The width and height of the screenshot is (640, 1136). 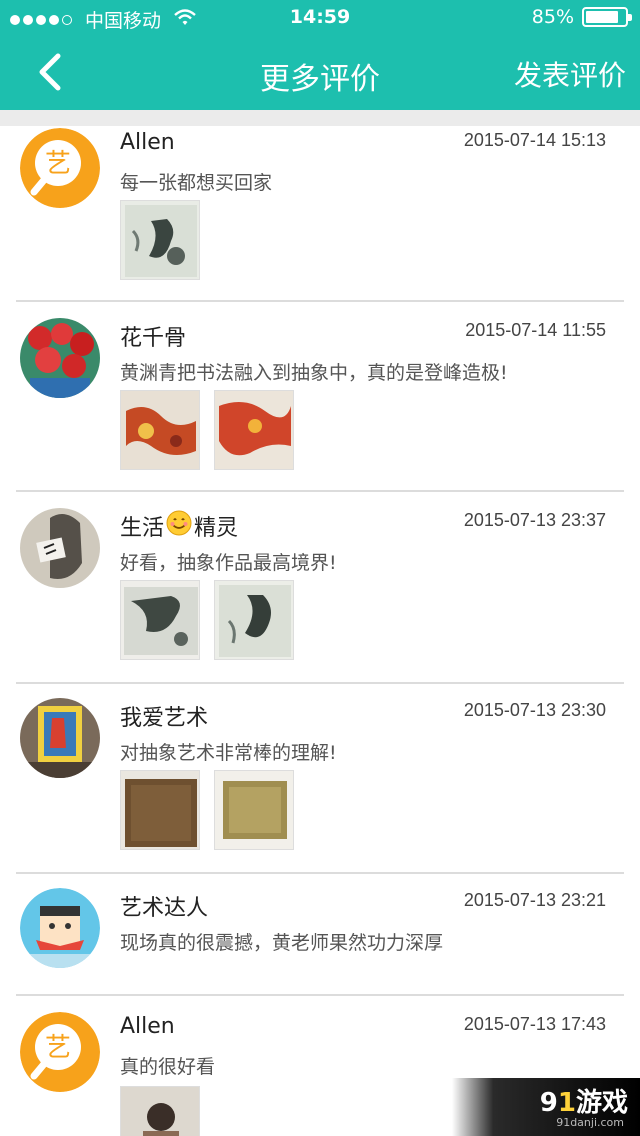 I want to click on reviewer-name: 生活 精灵, so click(x=179, y=526).